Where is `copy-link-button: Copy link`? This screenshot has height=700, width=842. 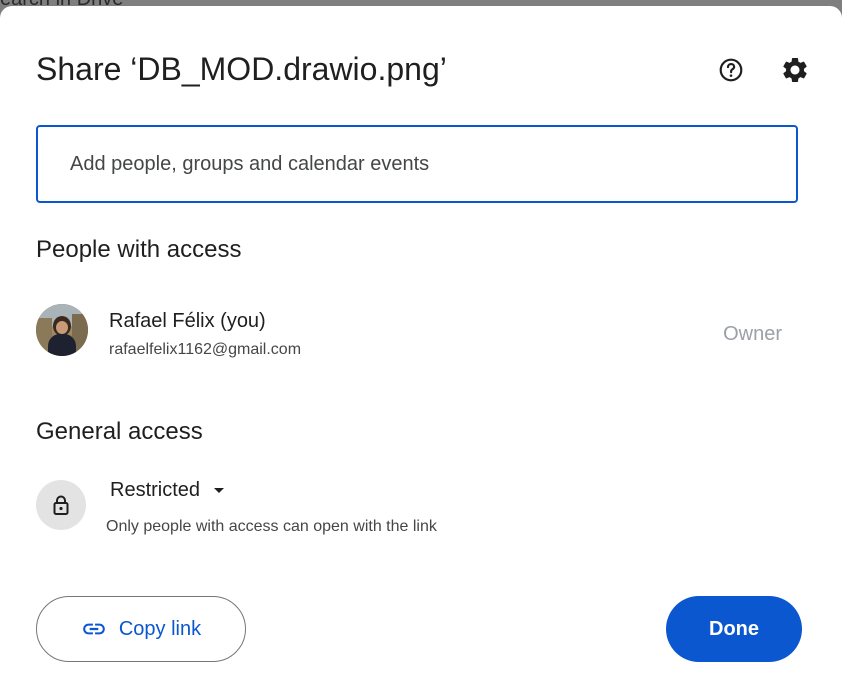
copy-link-button: Copy link is located at coordinates (141, 629).